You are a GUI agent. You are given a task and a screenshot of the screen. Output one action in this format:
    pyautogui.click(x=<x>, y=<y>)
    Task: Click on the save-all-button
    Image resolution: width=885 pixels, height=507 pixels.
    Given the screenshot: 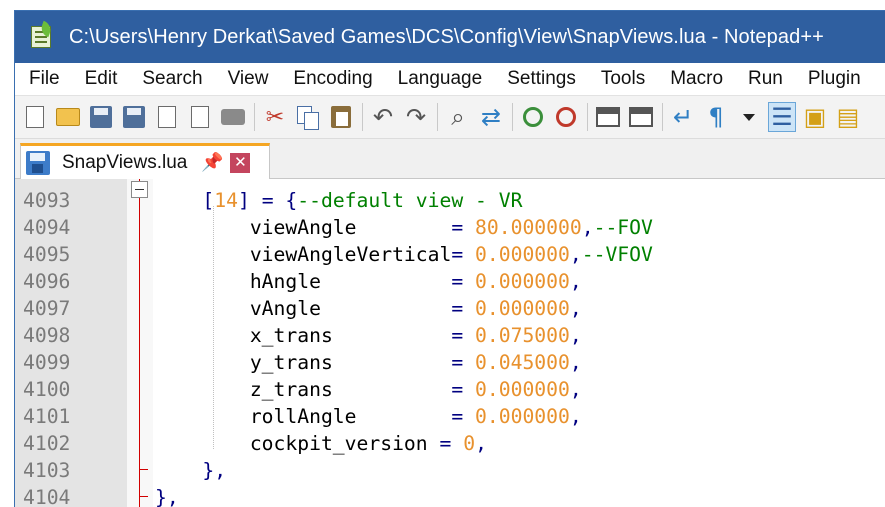 What is the action you would take?
    pyautogui.click(x=134, y=117)
    